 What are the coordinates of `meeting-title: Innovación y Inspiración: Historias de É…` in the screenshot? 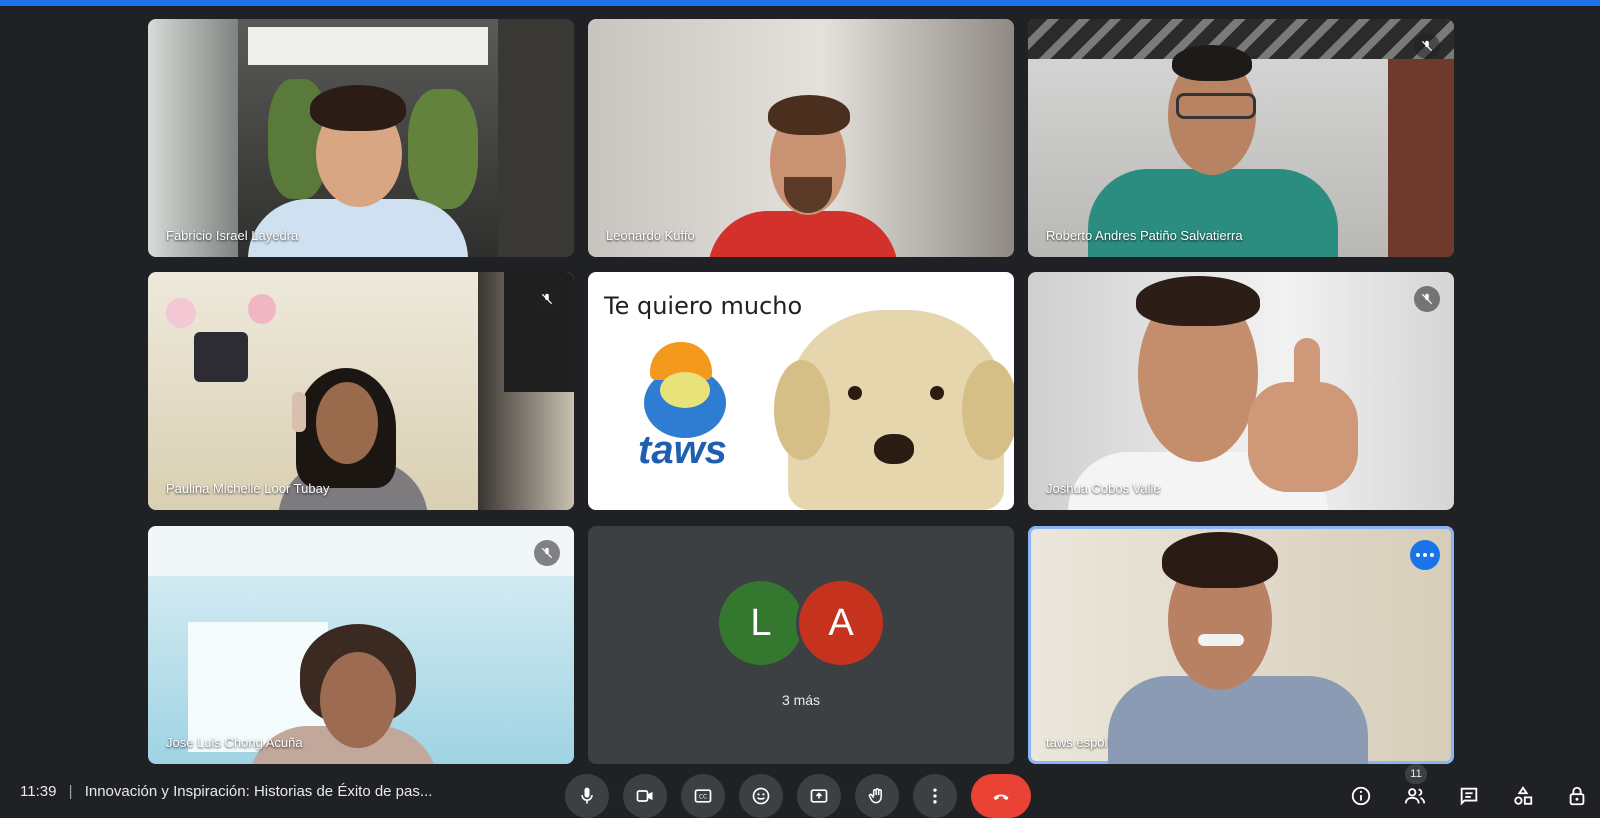 It's located at (258, 791).